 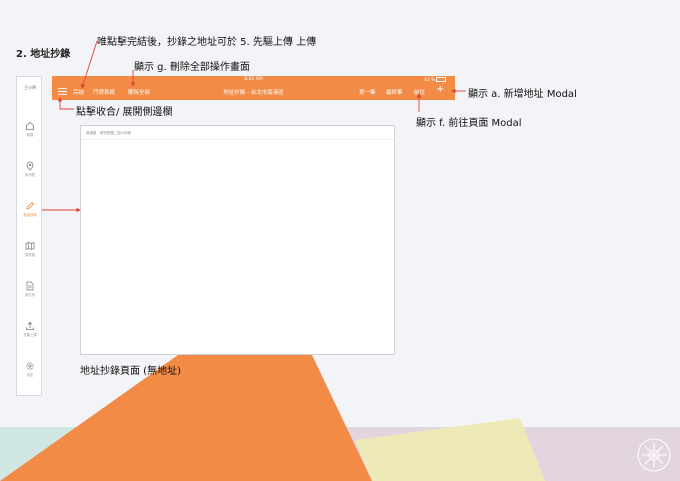 I want to click on goto-note: 顯示 f. 前往頁面 Modal, so click(x=469, y=123).